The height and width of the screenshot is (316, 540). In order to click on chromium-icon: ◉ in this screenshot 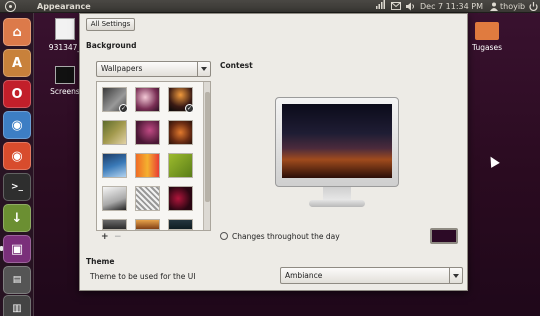, I will do `click(17, 125)`.